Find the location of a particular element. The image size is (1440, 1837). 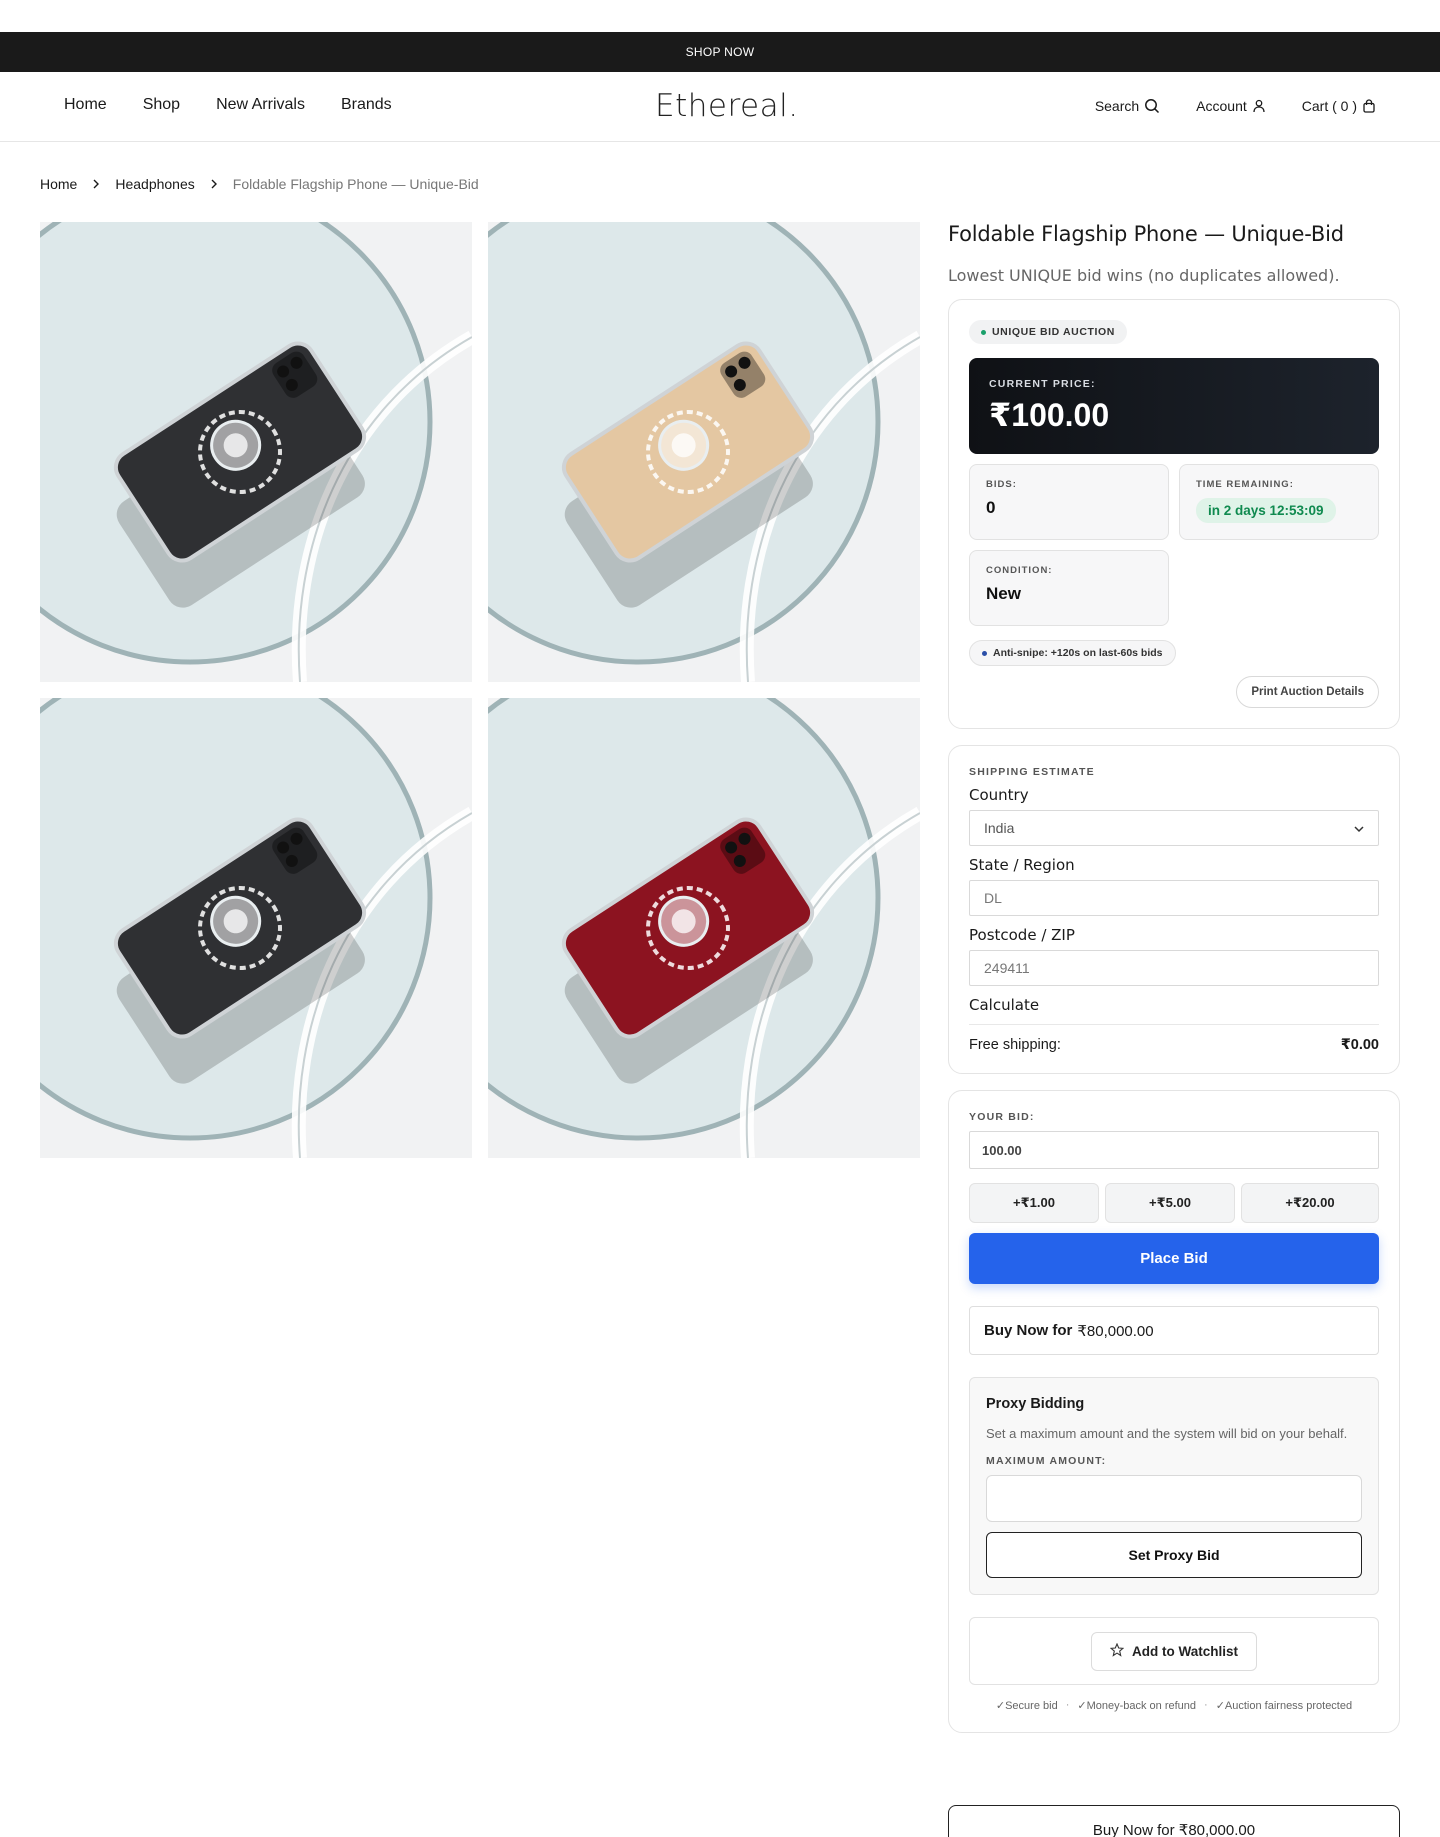

info-dot-icon is located at coordinates (984, 653).